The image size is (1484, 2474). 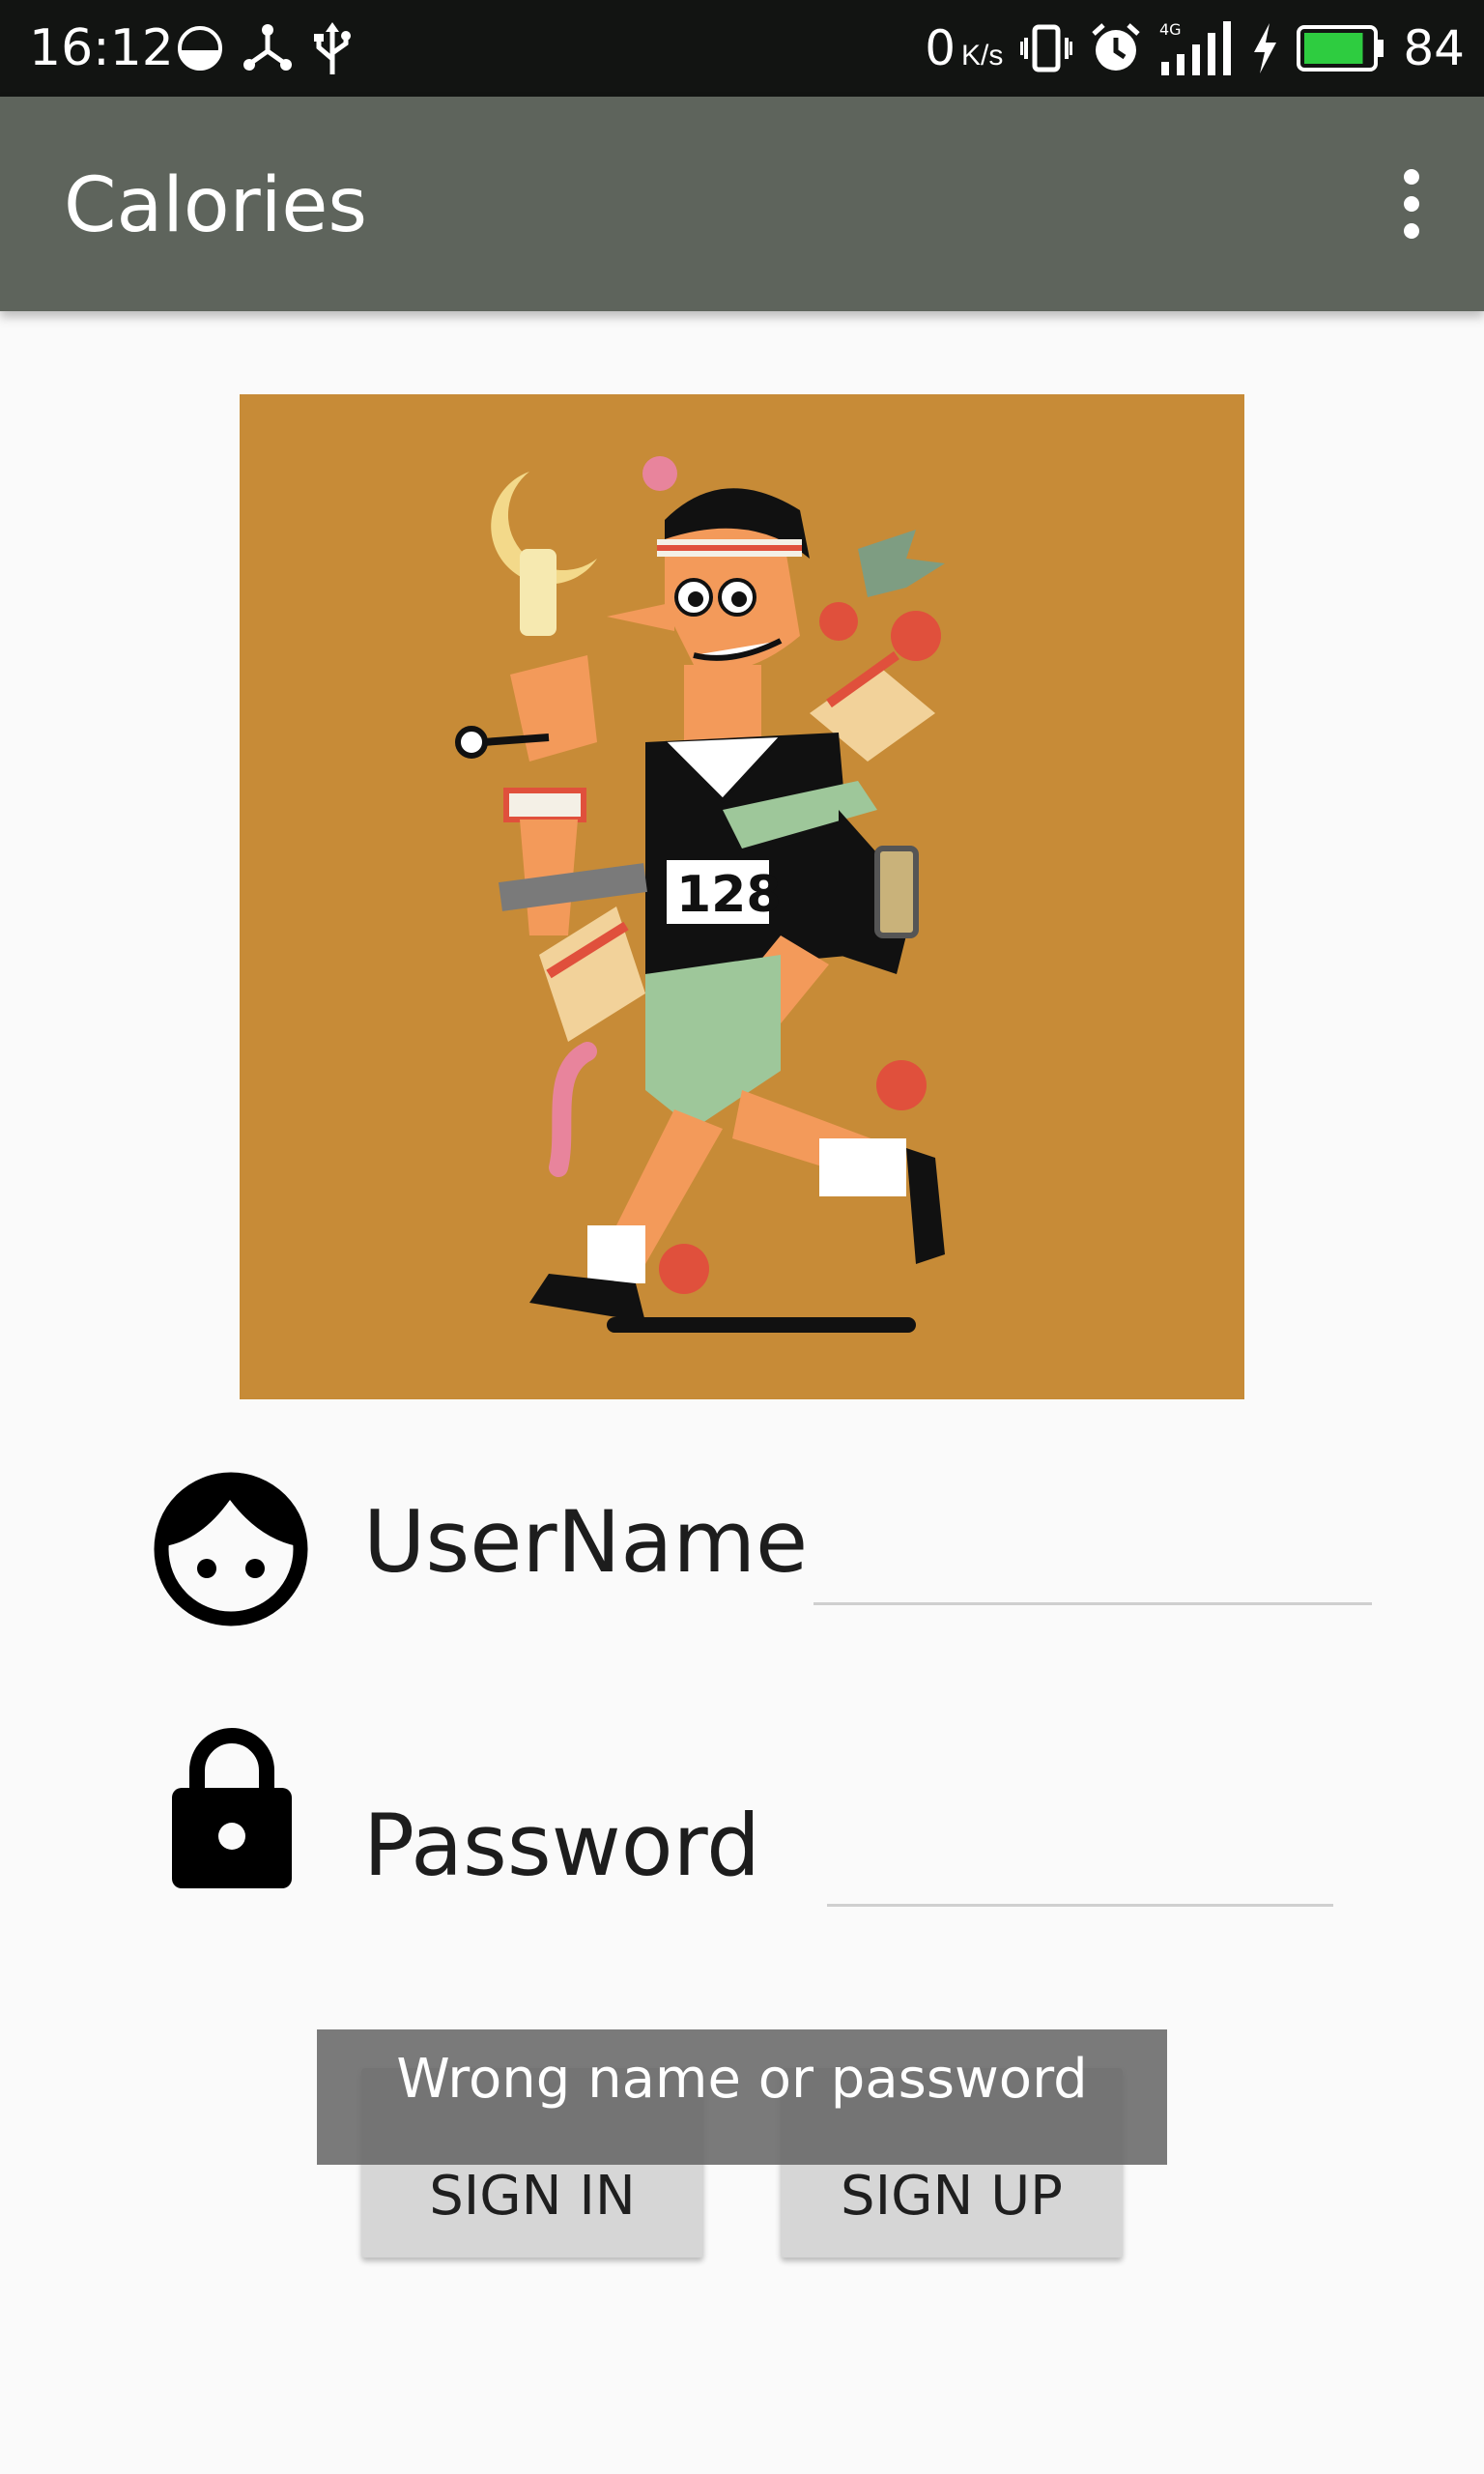 What do you see at coordinates (586, 1542) in the screenshot?
I see `username-label: UserName` at bounding box center [586, 1542].